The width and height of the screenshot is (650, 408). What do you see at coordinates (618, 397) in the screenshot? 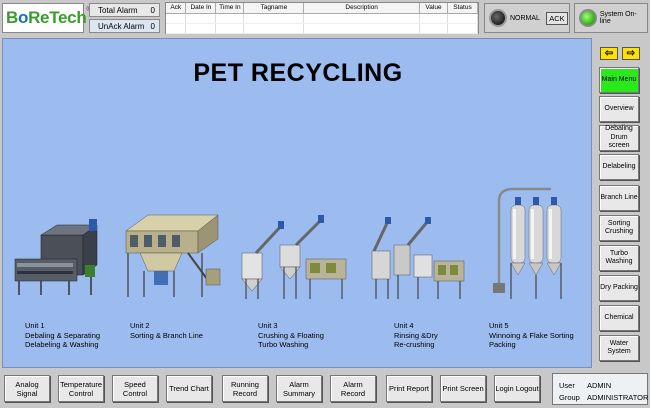
I see `group-value: ADMINISTRATOR` at bounding box center [618, 397].